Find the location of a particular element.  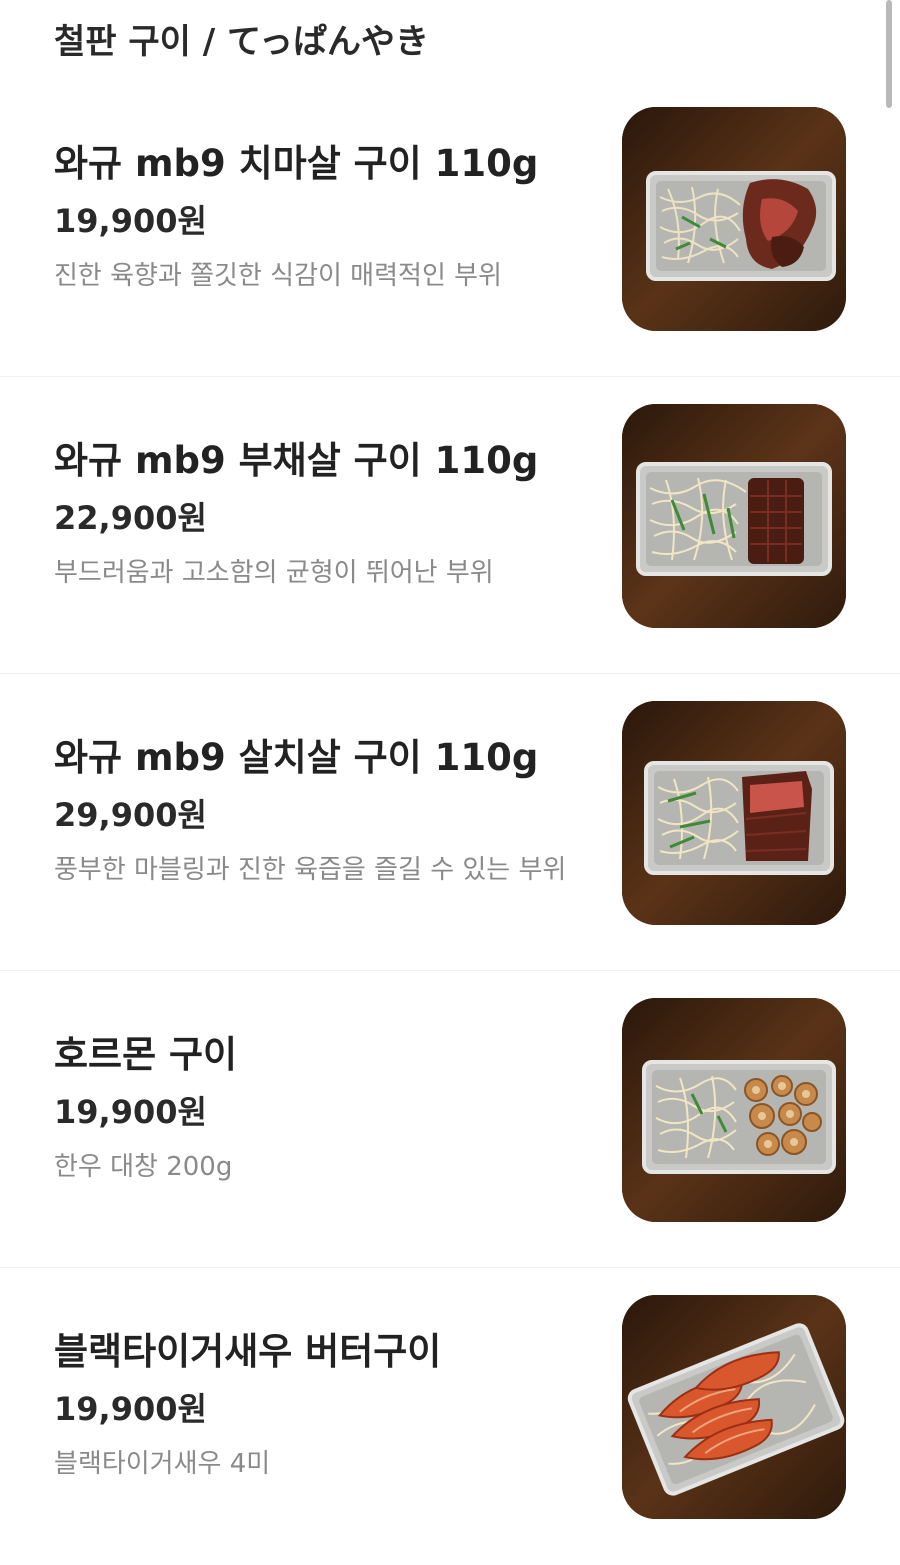

wagyu-chuck-flap-photo is located at coordinates (734, 813).